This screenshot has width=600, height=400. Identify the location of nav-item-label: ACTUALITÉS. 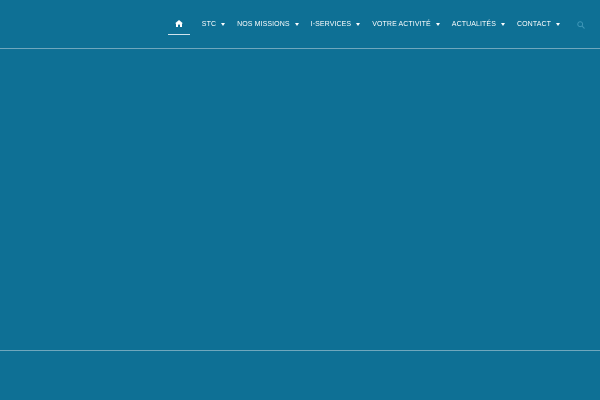
(473, 24).